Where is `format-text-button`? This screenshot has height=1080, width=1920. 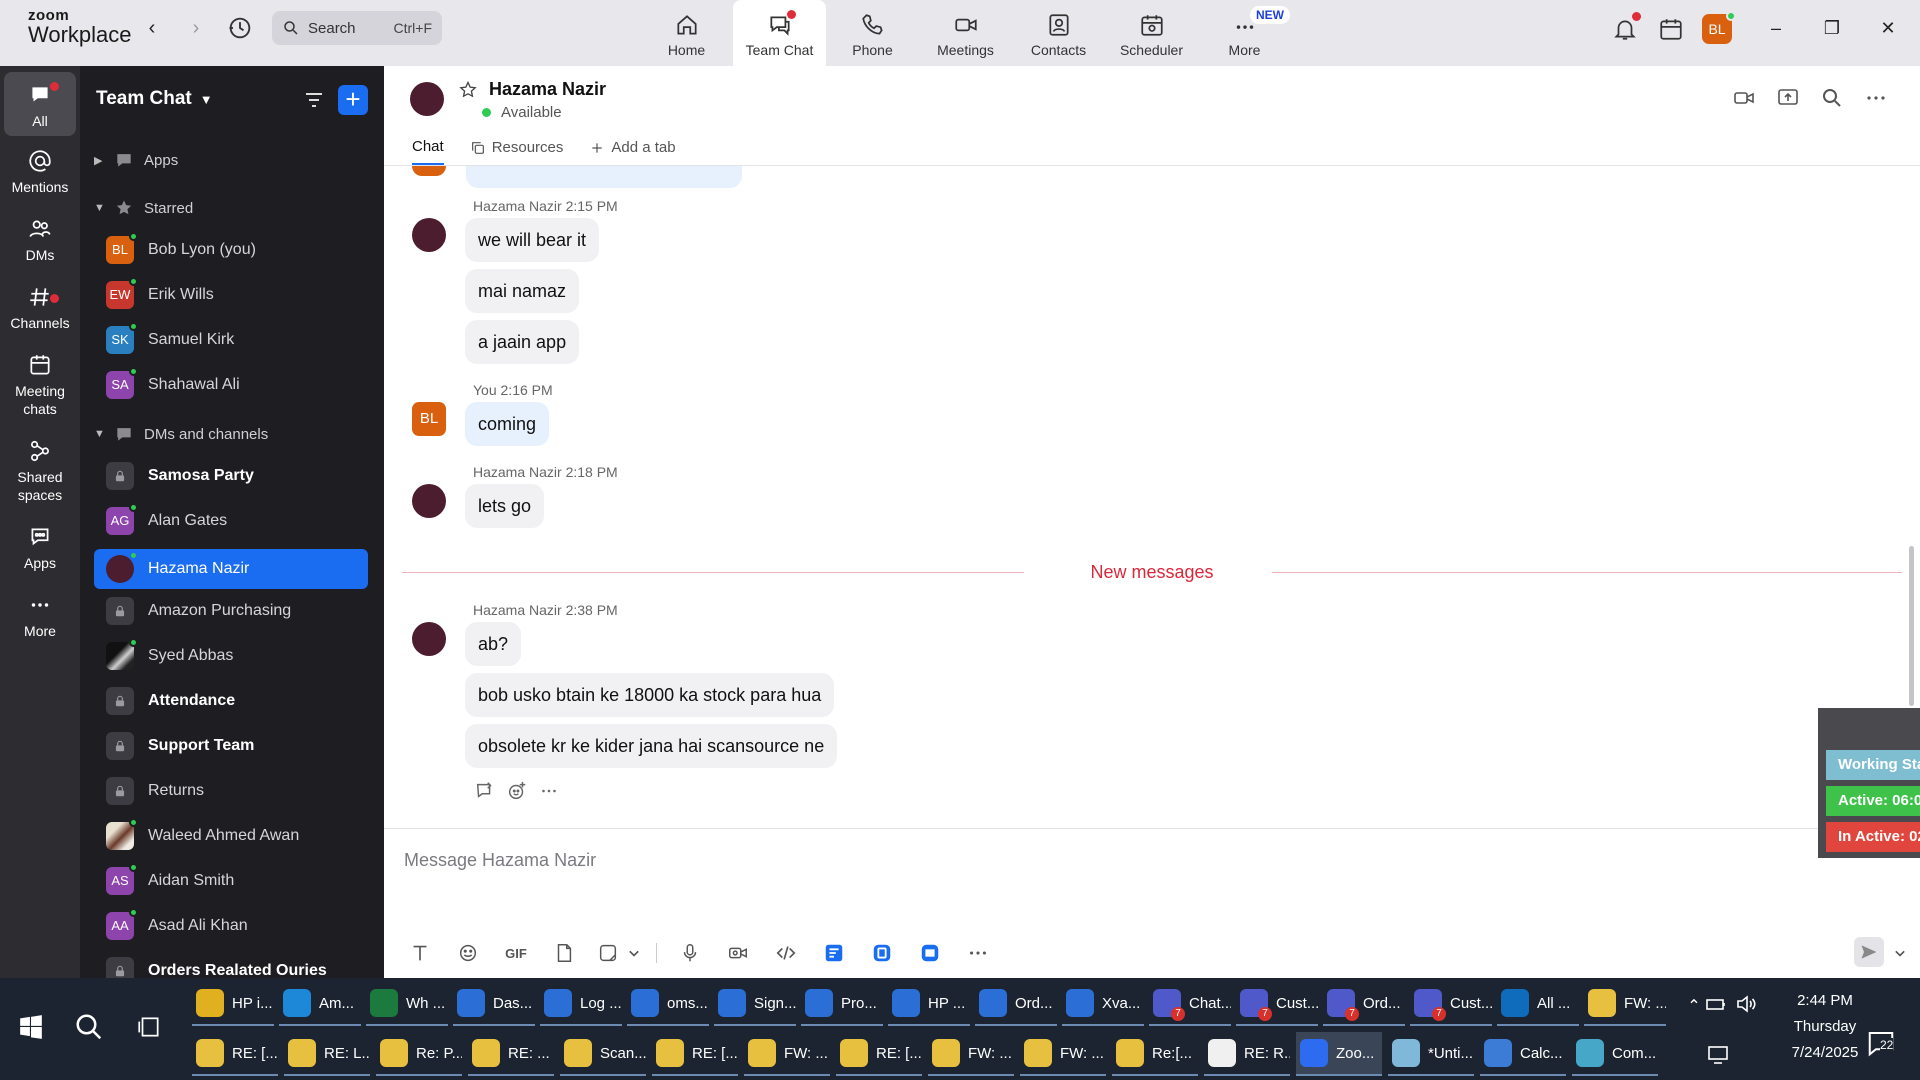 format-text-button is located at coordinates (420, 953).